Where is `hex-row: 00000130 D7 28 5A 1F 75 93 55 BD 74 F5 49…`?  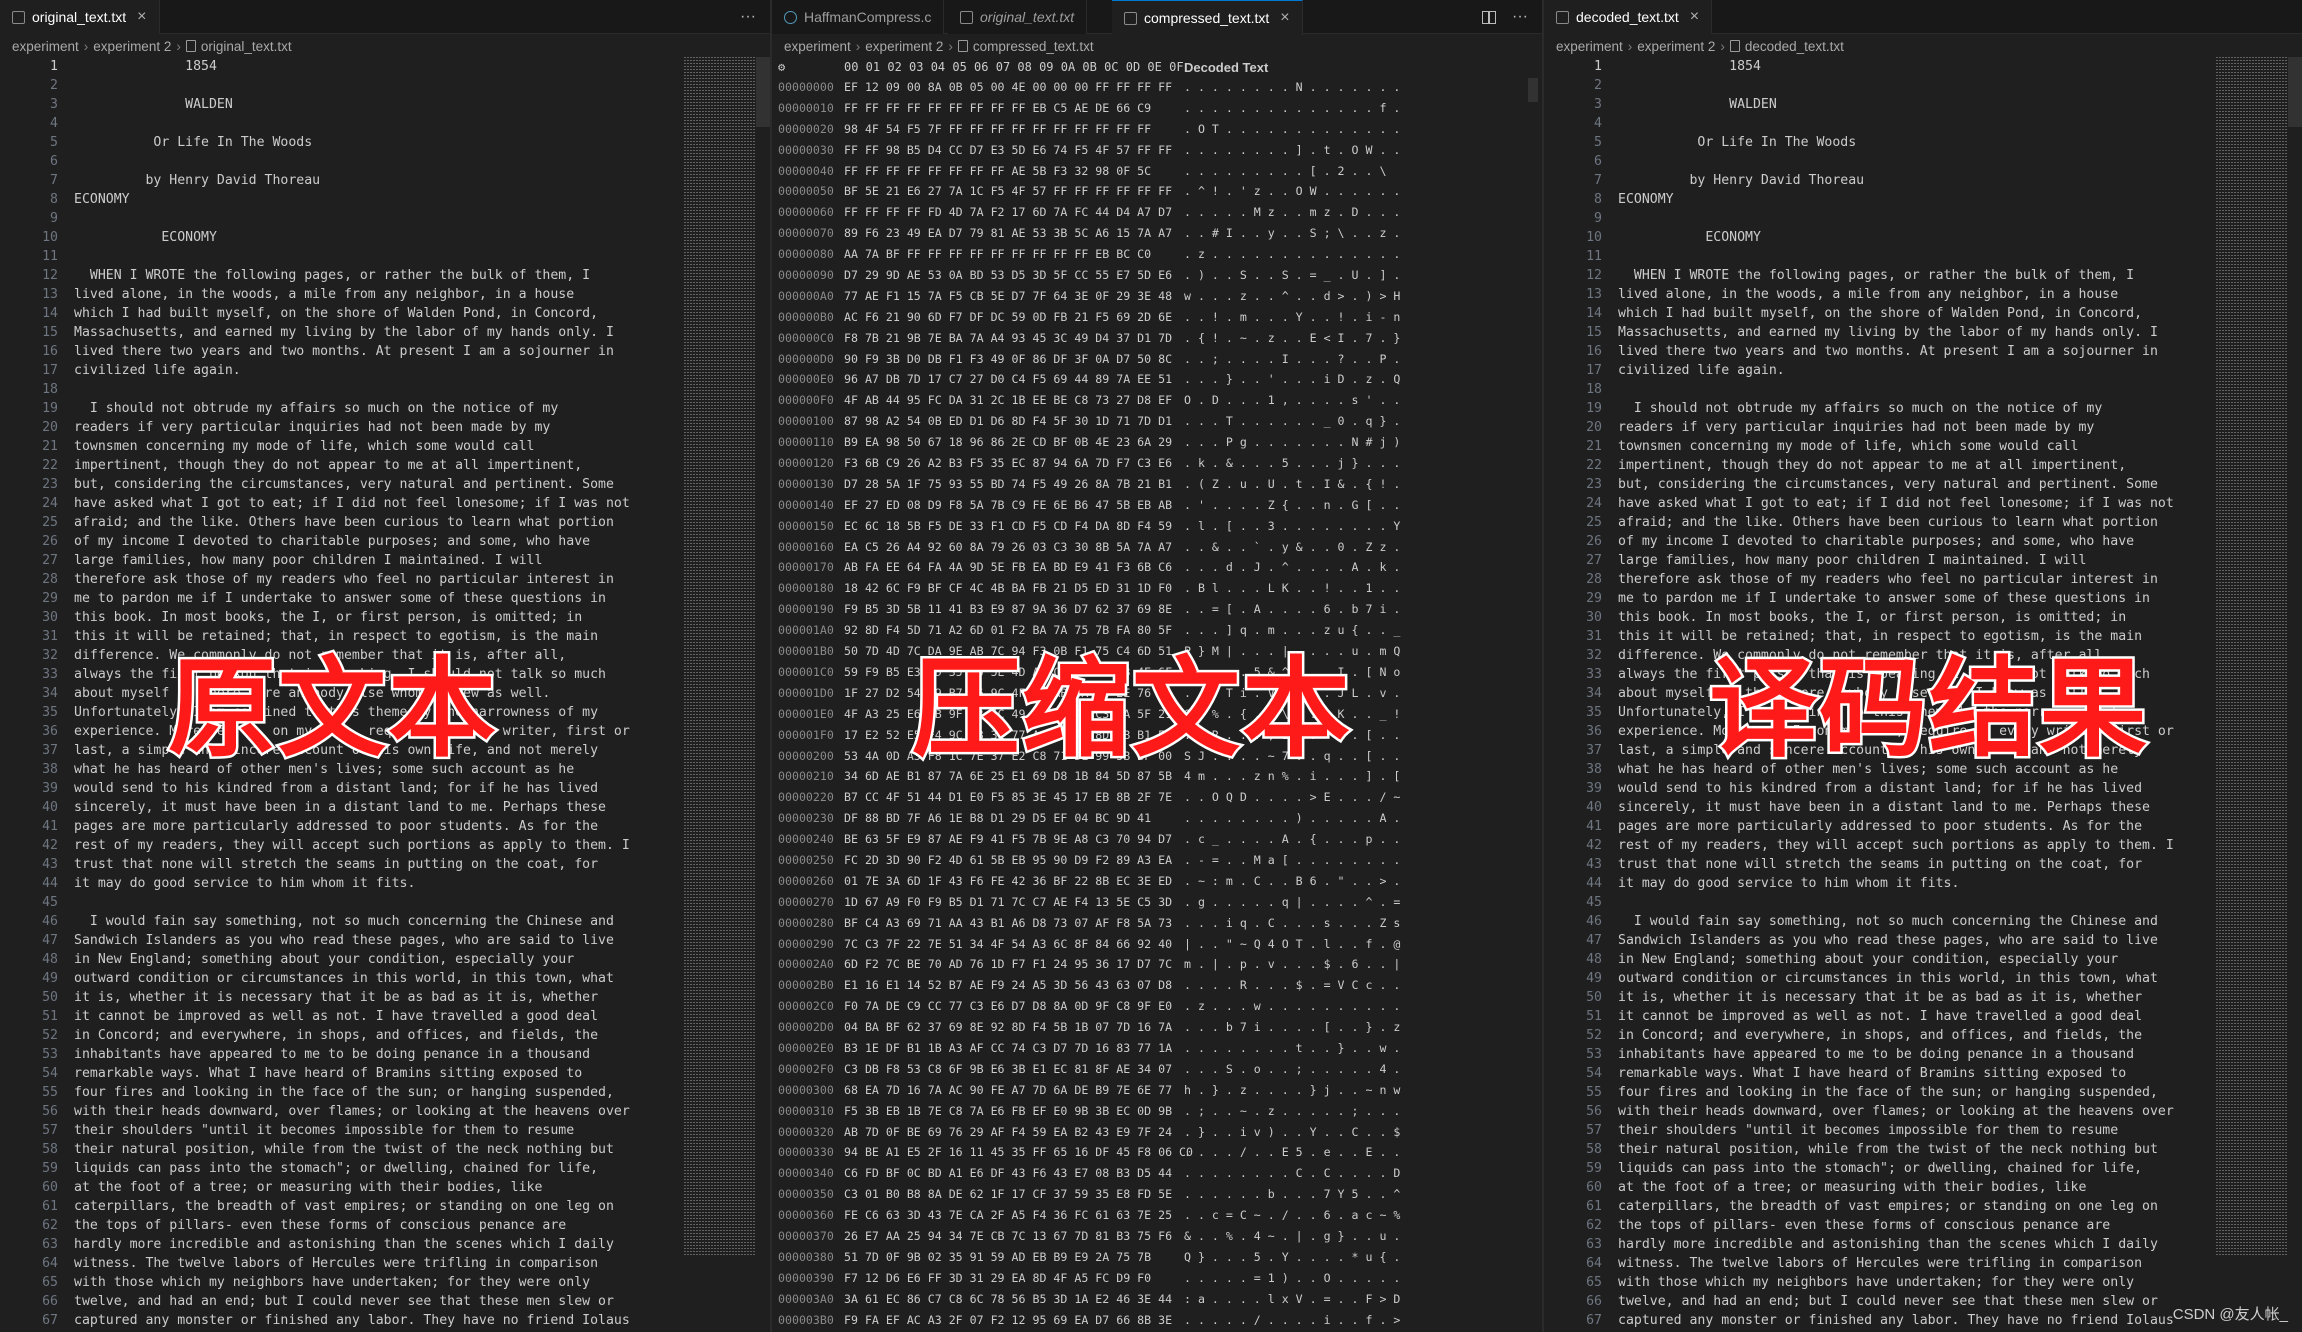
hex-row: 00000130 D7 28 5A 1F 75 93 55 BD 74 F5 49… is located at coordinates (1157, 484).